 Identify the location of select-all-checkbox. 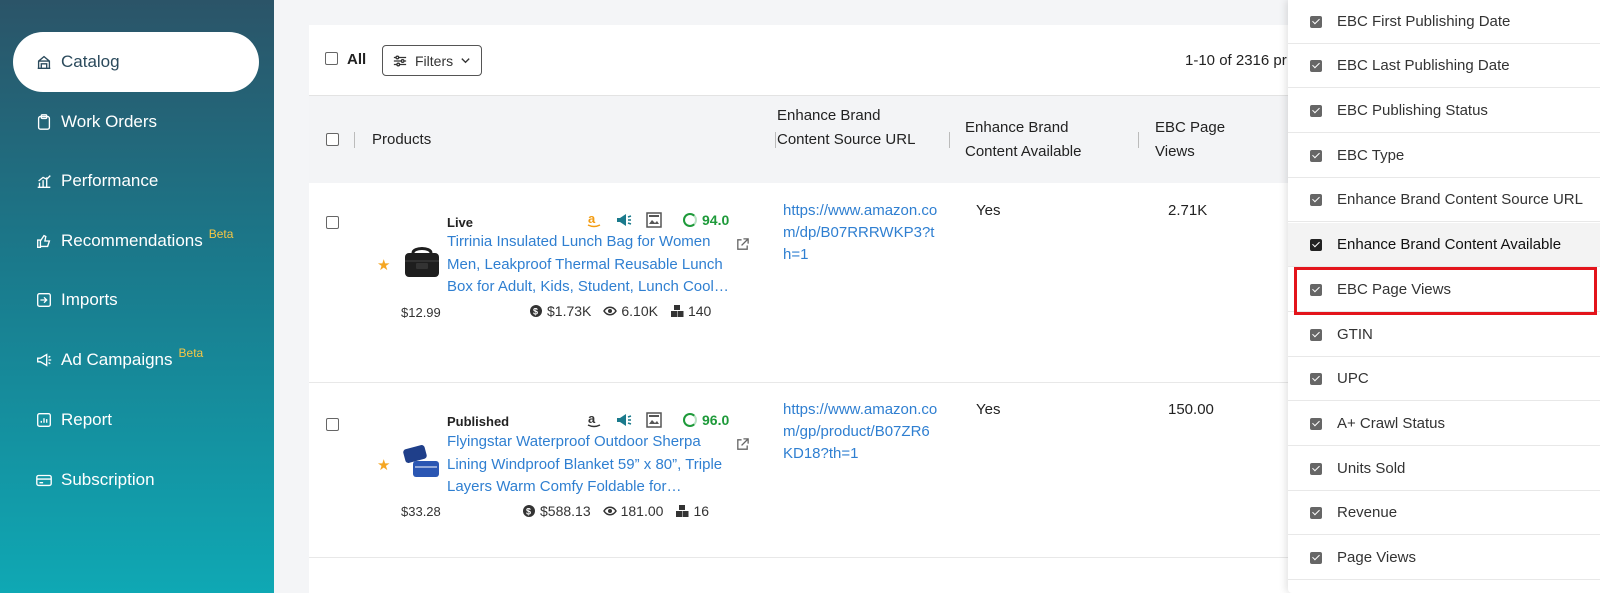
(331, 58).